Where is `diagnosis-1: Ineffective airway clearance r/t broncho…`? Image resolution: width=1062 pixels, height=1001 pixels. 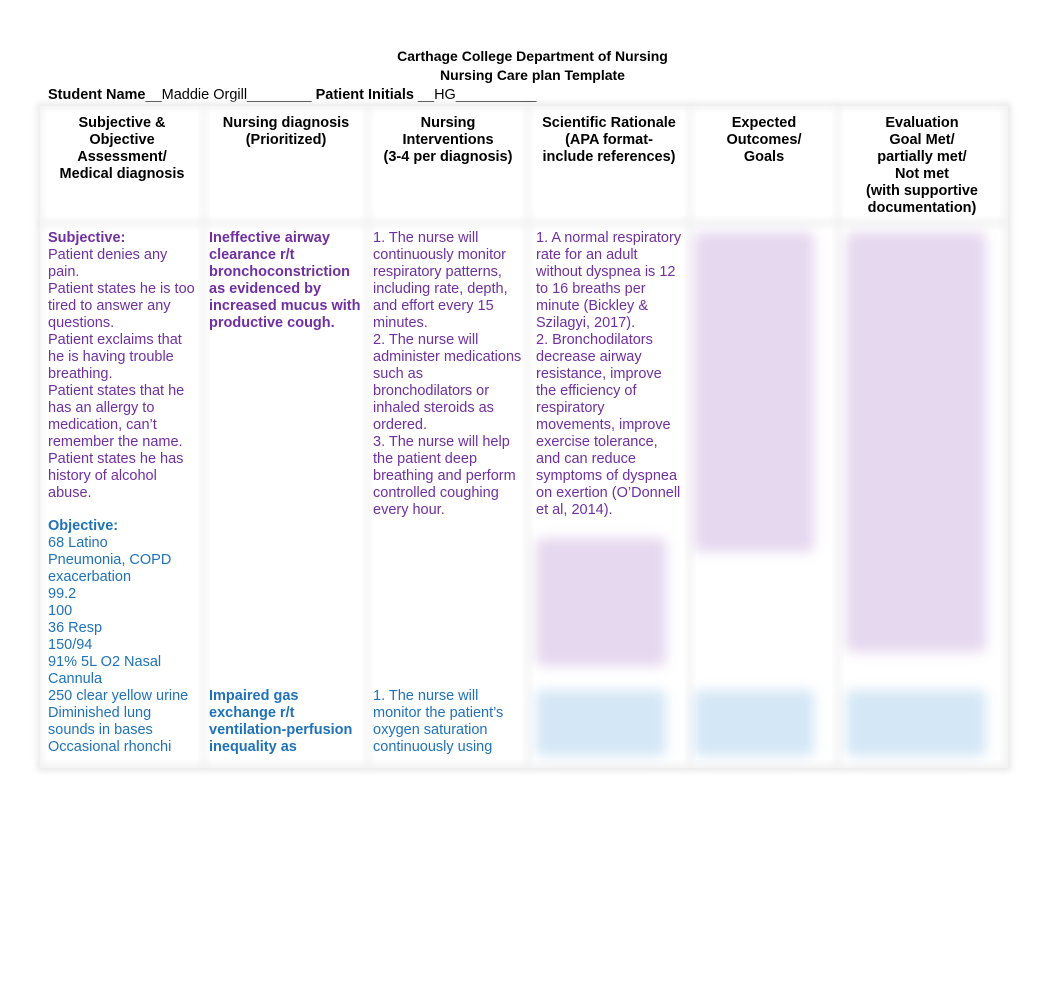
diagnosis-1: Ineffective airway clearance r/t broncho… is located at coordinates (285, 280).